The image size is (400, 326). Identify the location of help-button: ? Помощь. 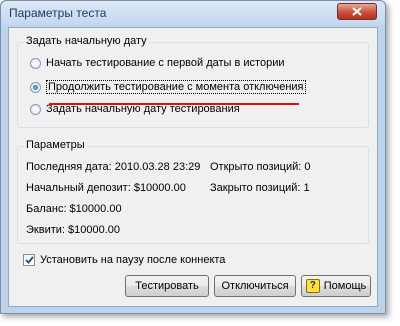
(336, 286).